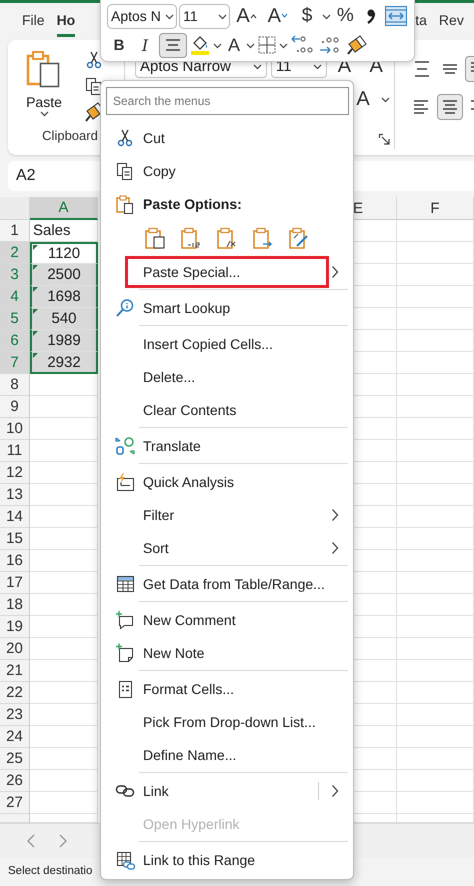  Describe the element at coordinates (15, 715) in the screenshot. I see `row-header: 23` at that location.